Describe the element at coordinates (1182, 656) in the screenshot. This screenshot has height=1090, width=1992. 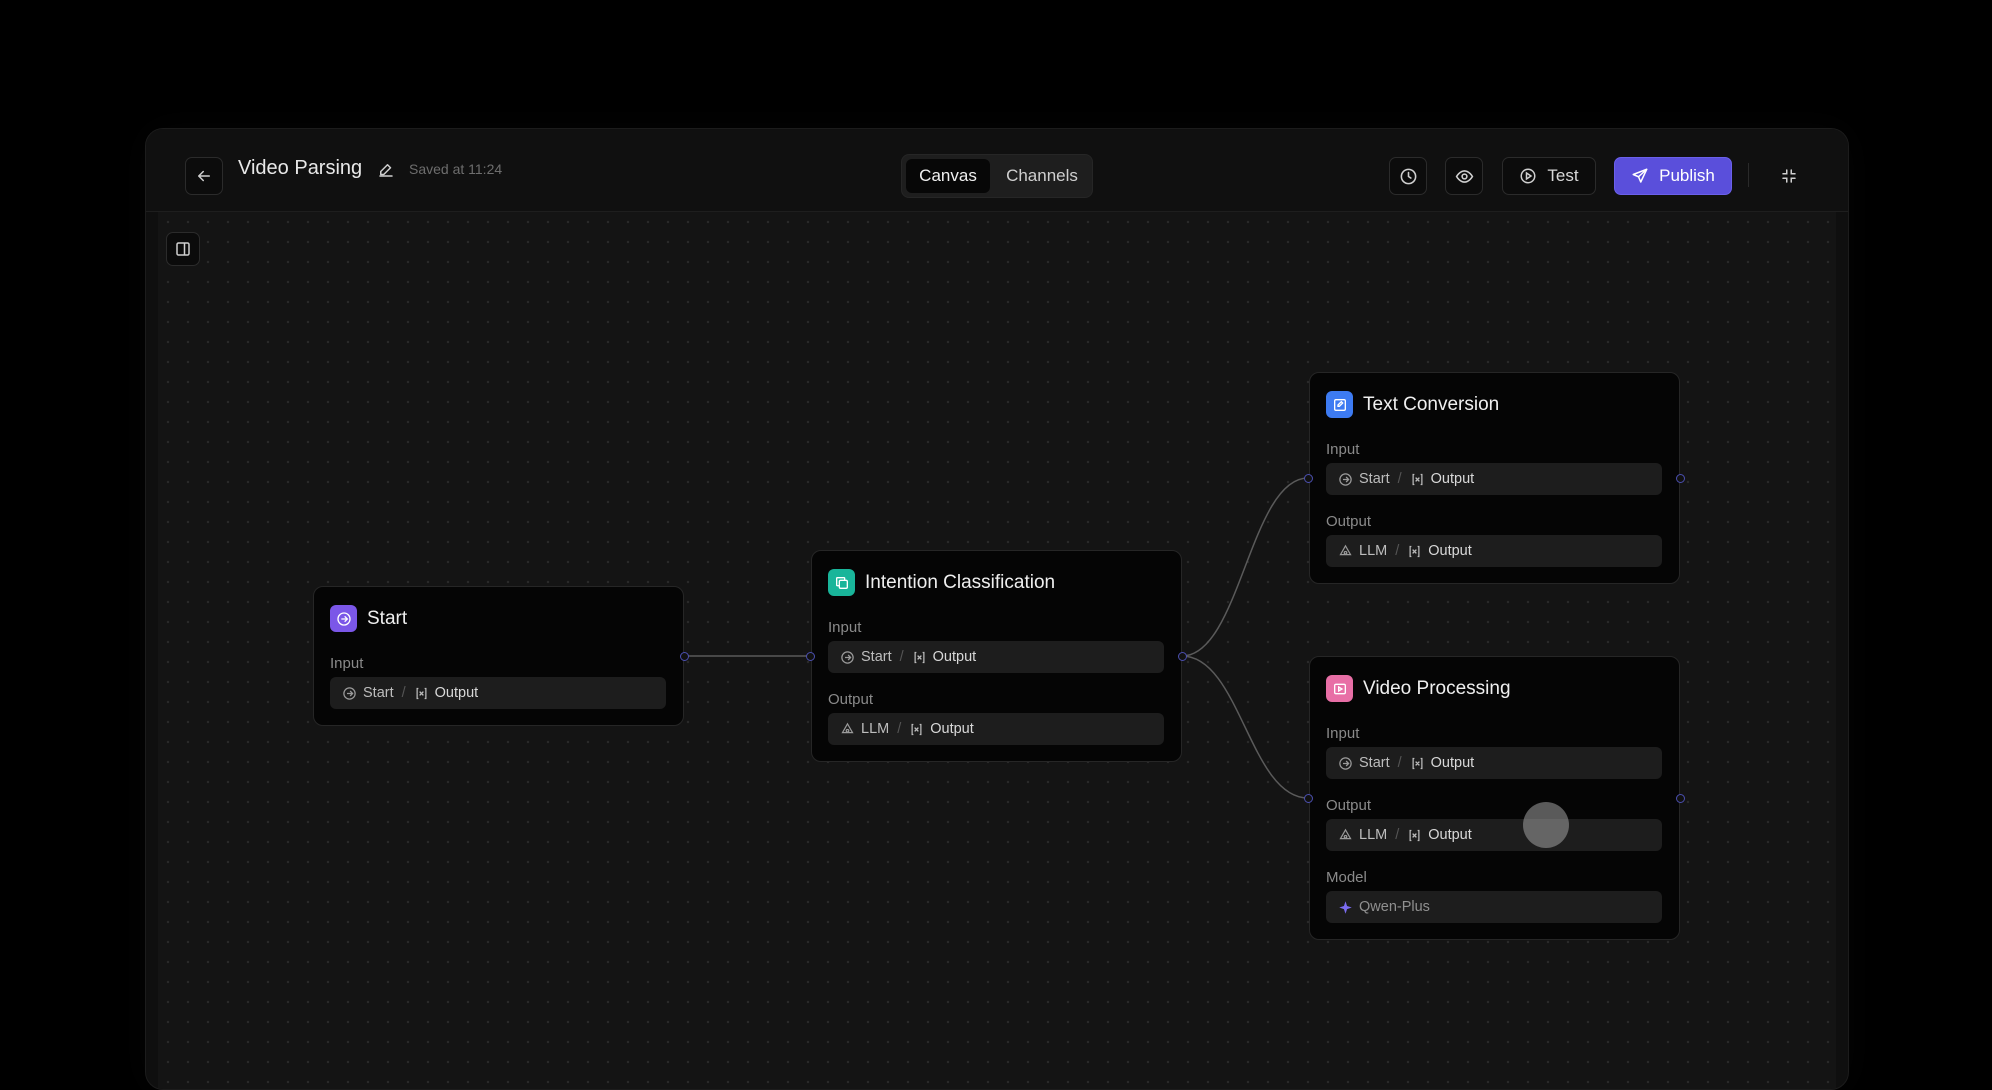
I see `port-intention-out` at that location.